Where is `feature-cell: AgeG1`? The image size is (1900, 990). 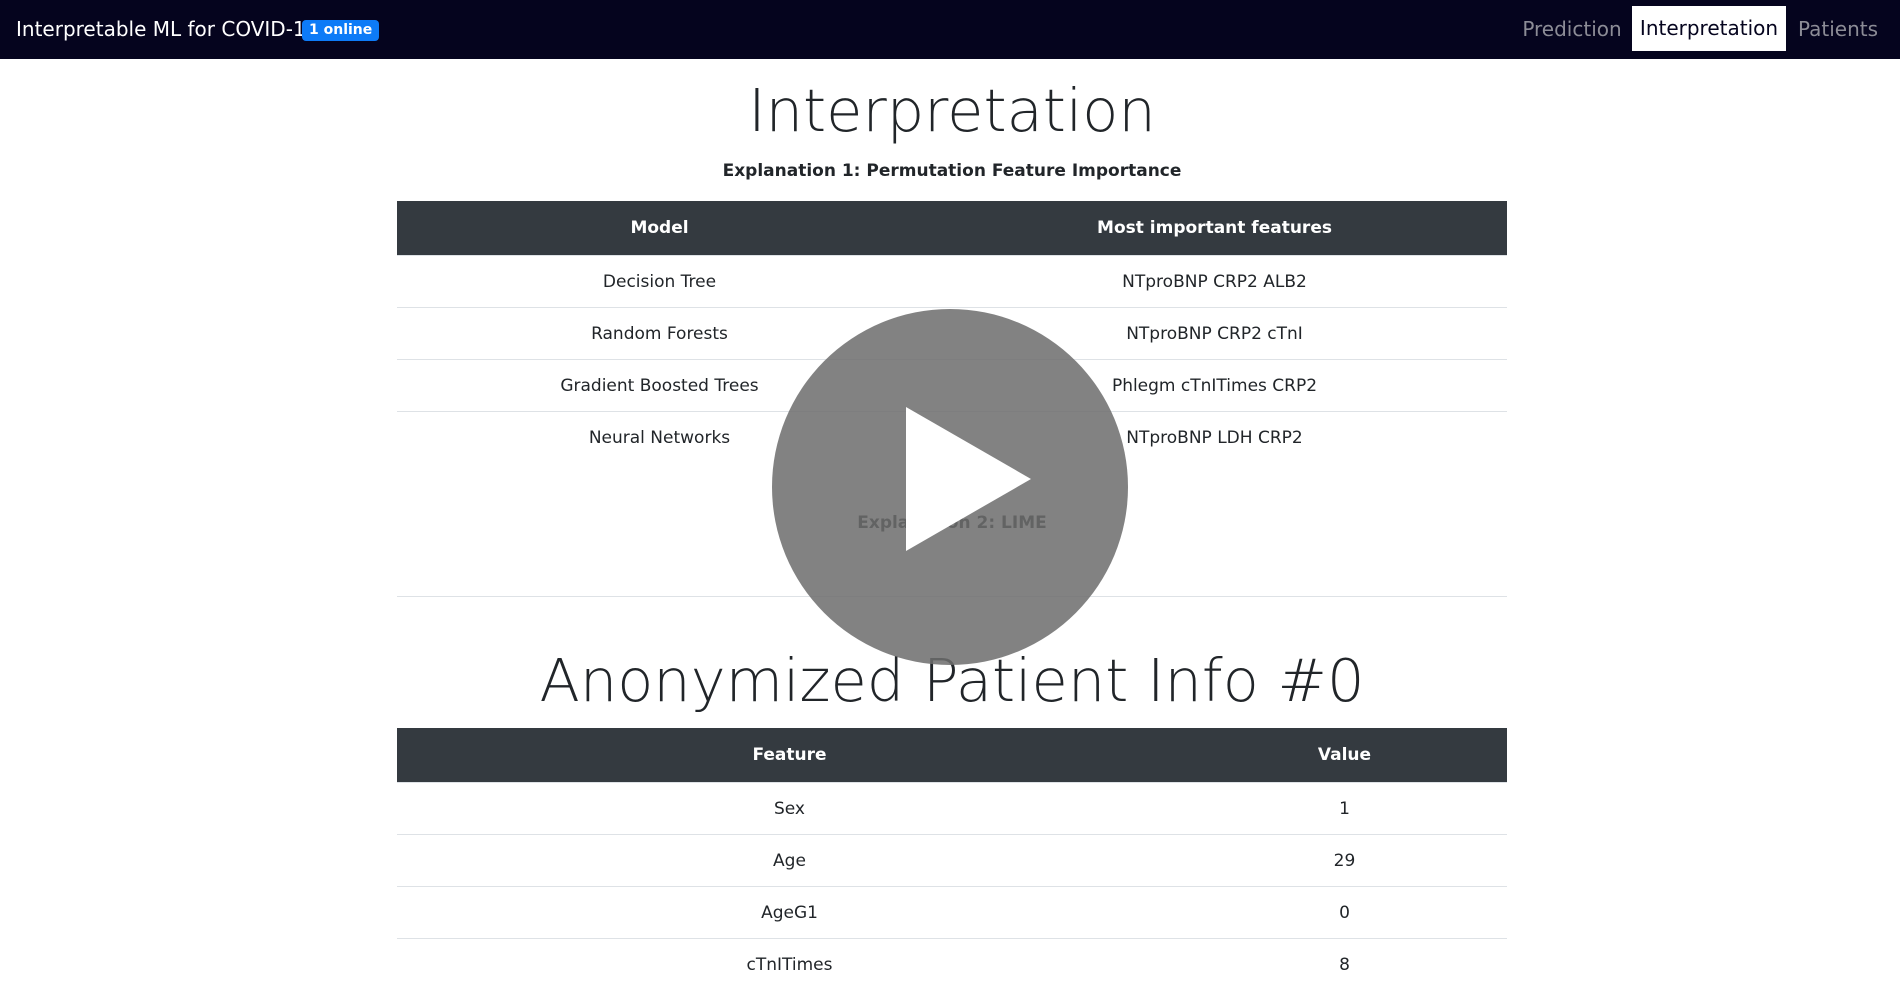 feature-cell: AgeG1 is located at coordinates (789, 913).